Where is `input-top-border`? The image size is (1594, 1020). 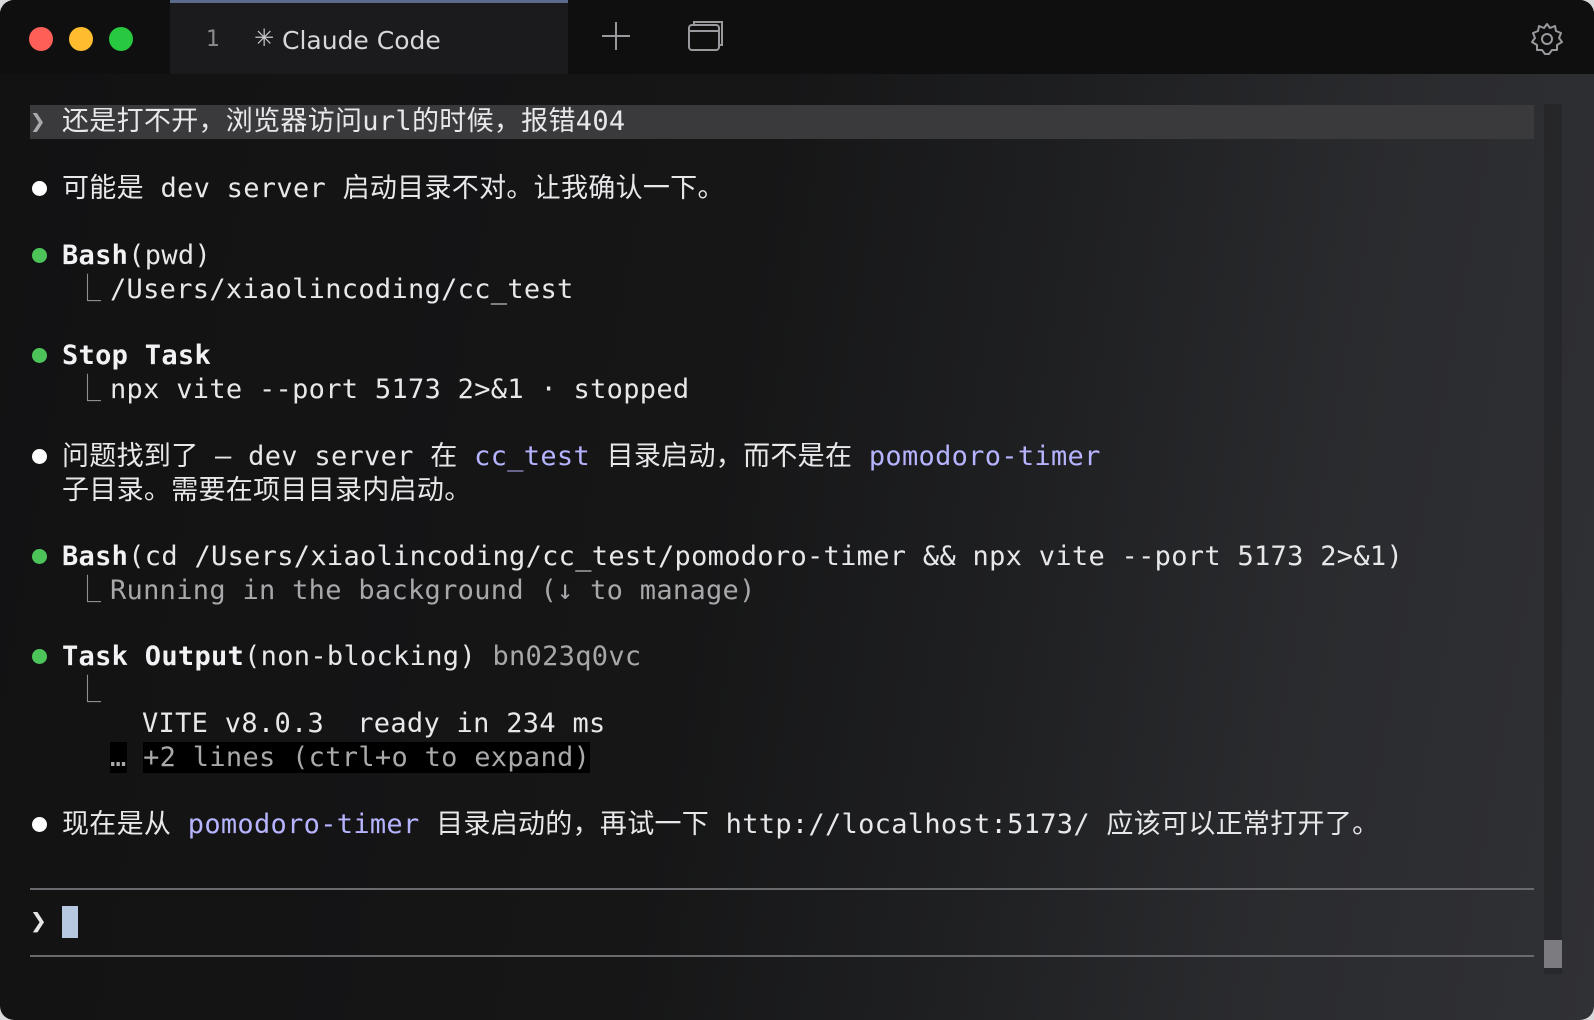 input-top-border is located at coordinates (782, 889).